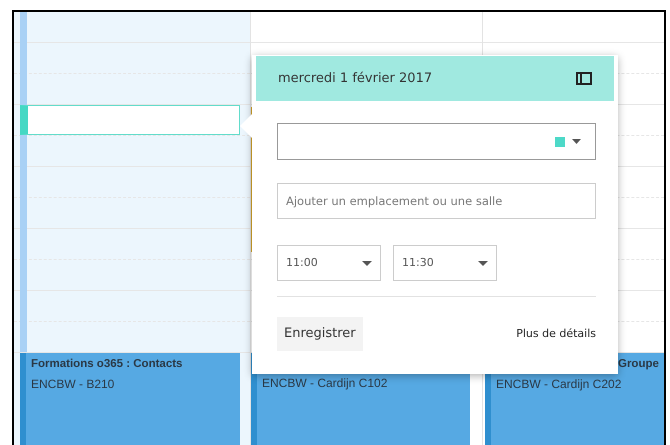 This screenshot has height=445, width=670. I want to click on end-time-dropdown: 11:30, so click(445, 263).